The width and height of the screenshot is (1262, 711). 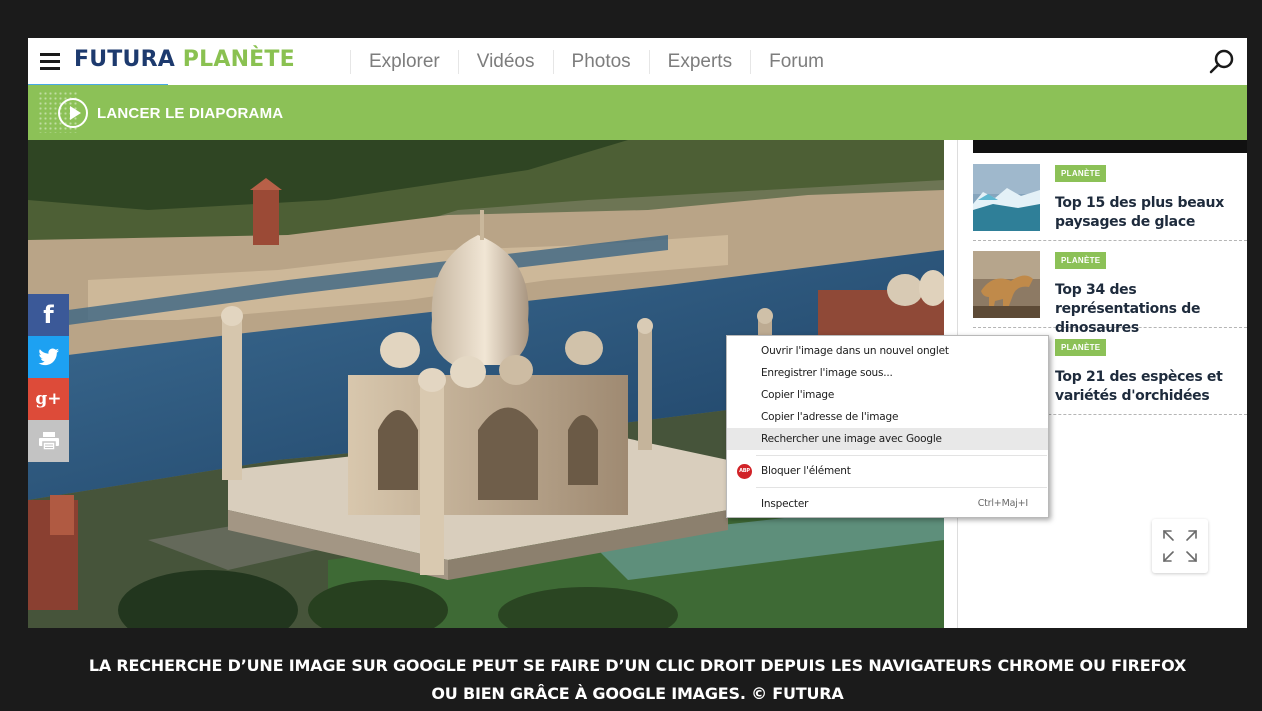 What do you see at coordinates (505, 61) in the screenshot?
I see `nav-videos: Vidéos` at bounding box center [505, 61].